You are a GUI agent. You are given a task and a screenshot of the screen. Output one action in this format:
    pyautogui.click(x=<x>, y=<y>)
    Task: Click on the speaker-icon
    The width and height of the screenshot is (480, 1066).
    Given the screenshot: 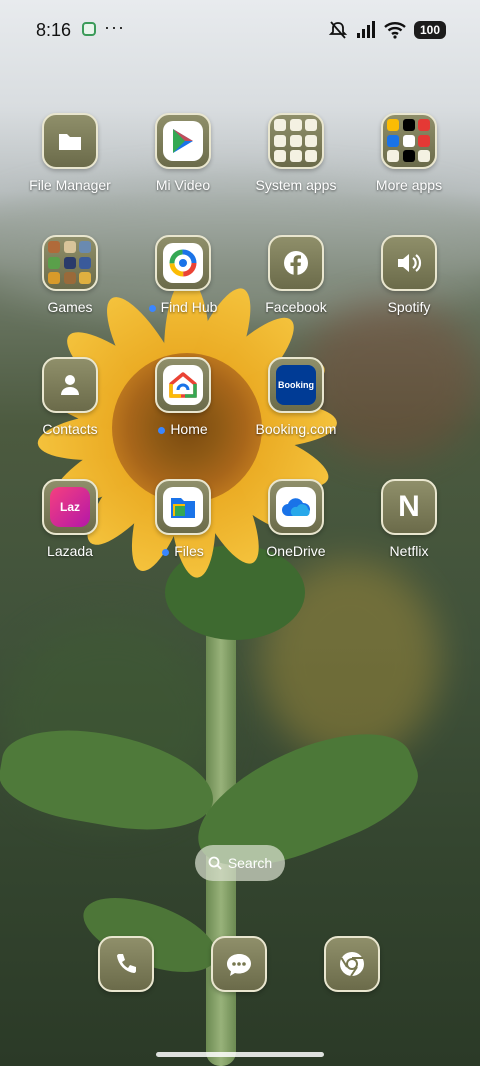 What is the action you would take?
    pyautogui.click(x=409, y=263)
    